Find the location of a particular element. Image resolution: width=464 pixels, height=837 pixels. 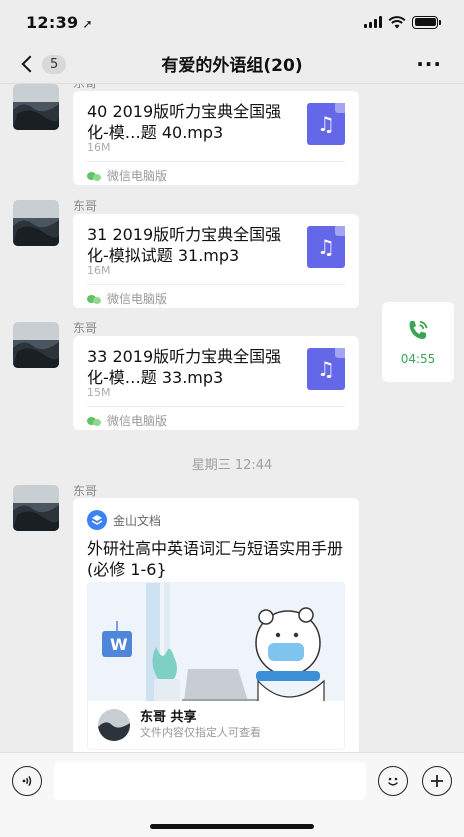

emoji-button is located at coordinates (393, 781).